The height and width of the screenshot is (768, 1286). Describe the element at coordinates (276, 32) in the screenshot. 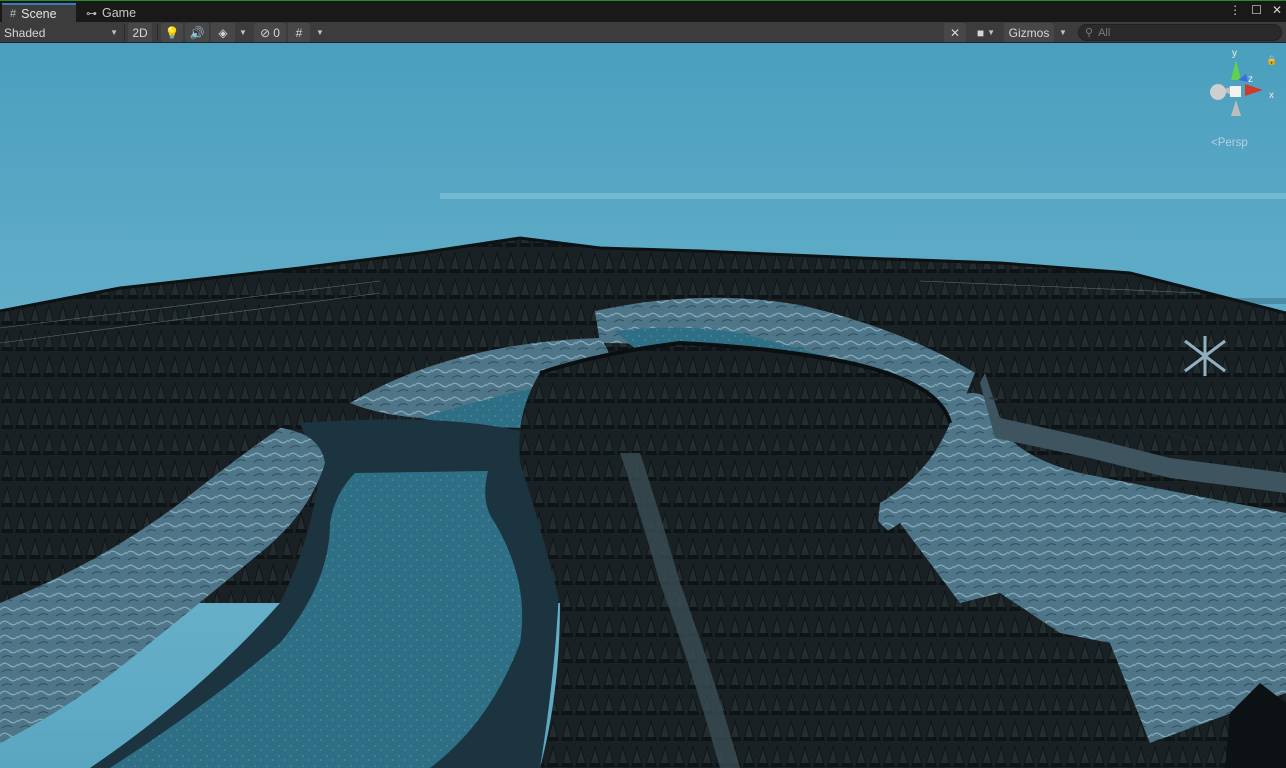

I see `hidden-count: 0` at that location.